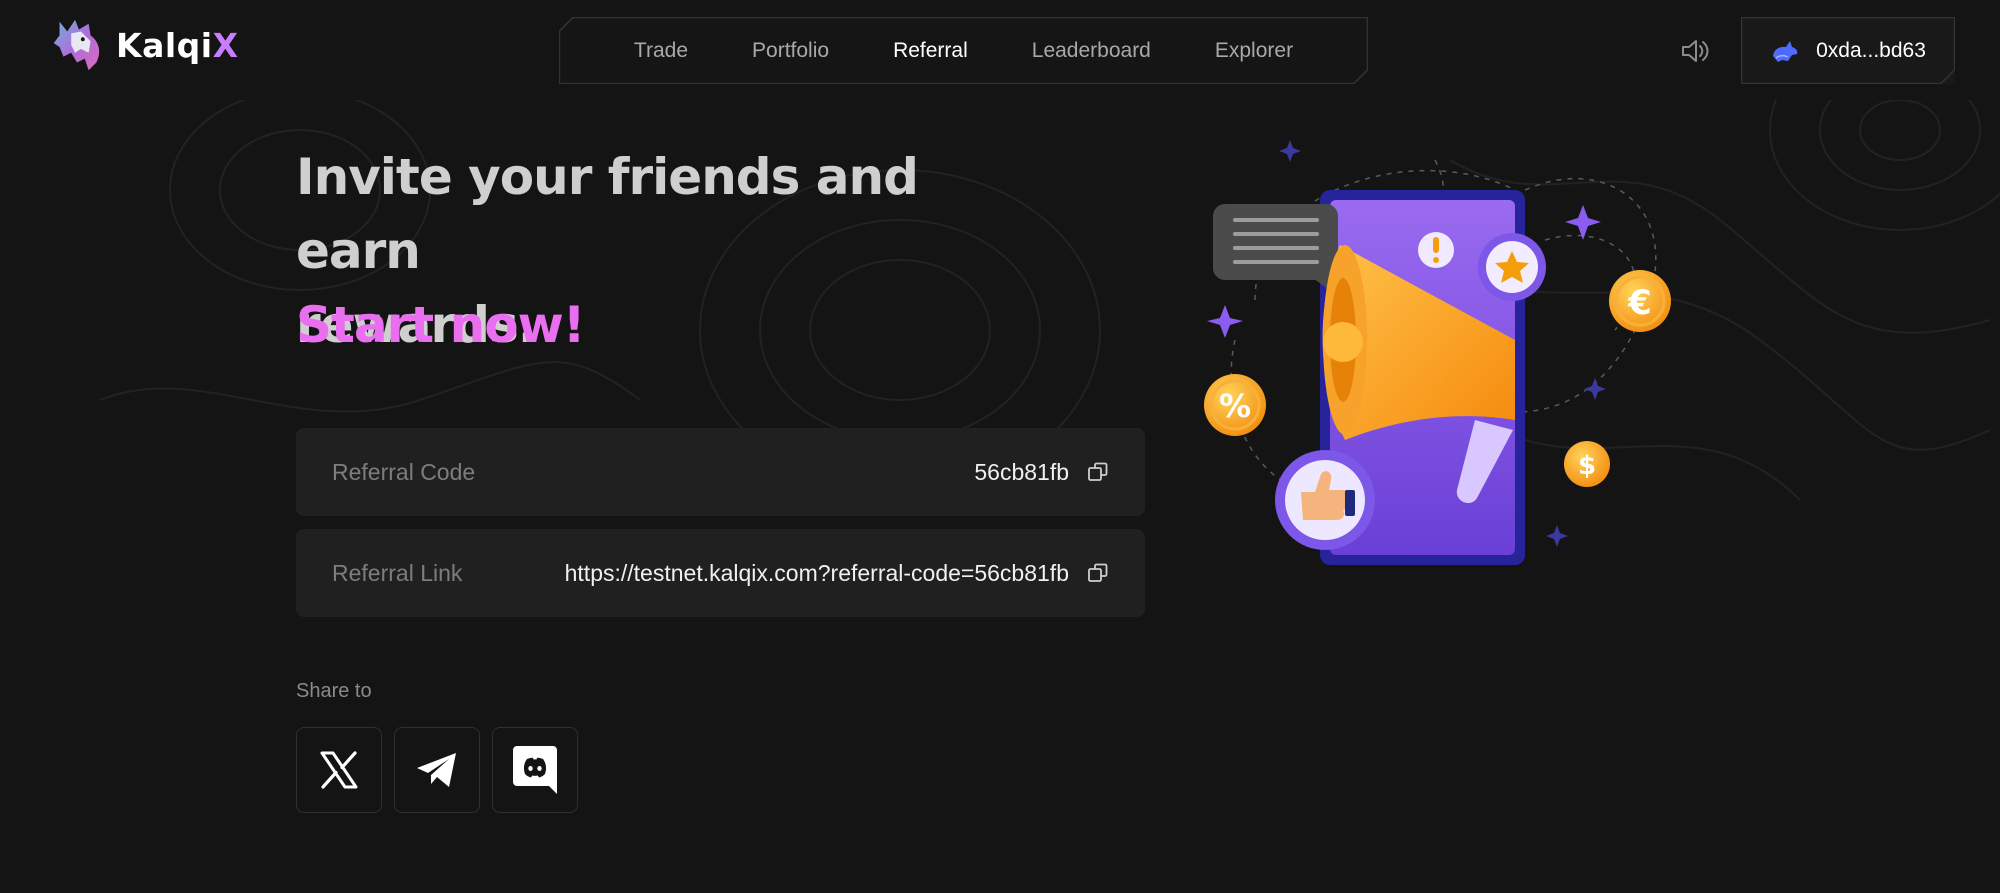  I want to click on brand-logo: KalqiX, so click(142, 45).